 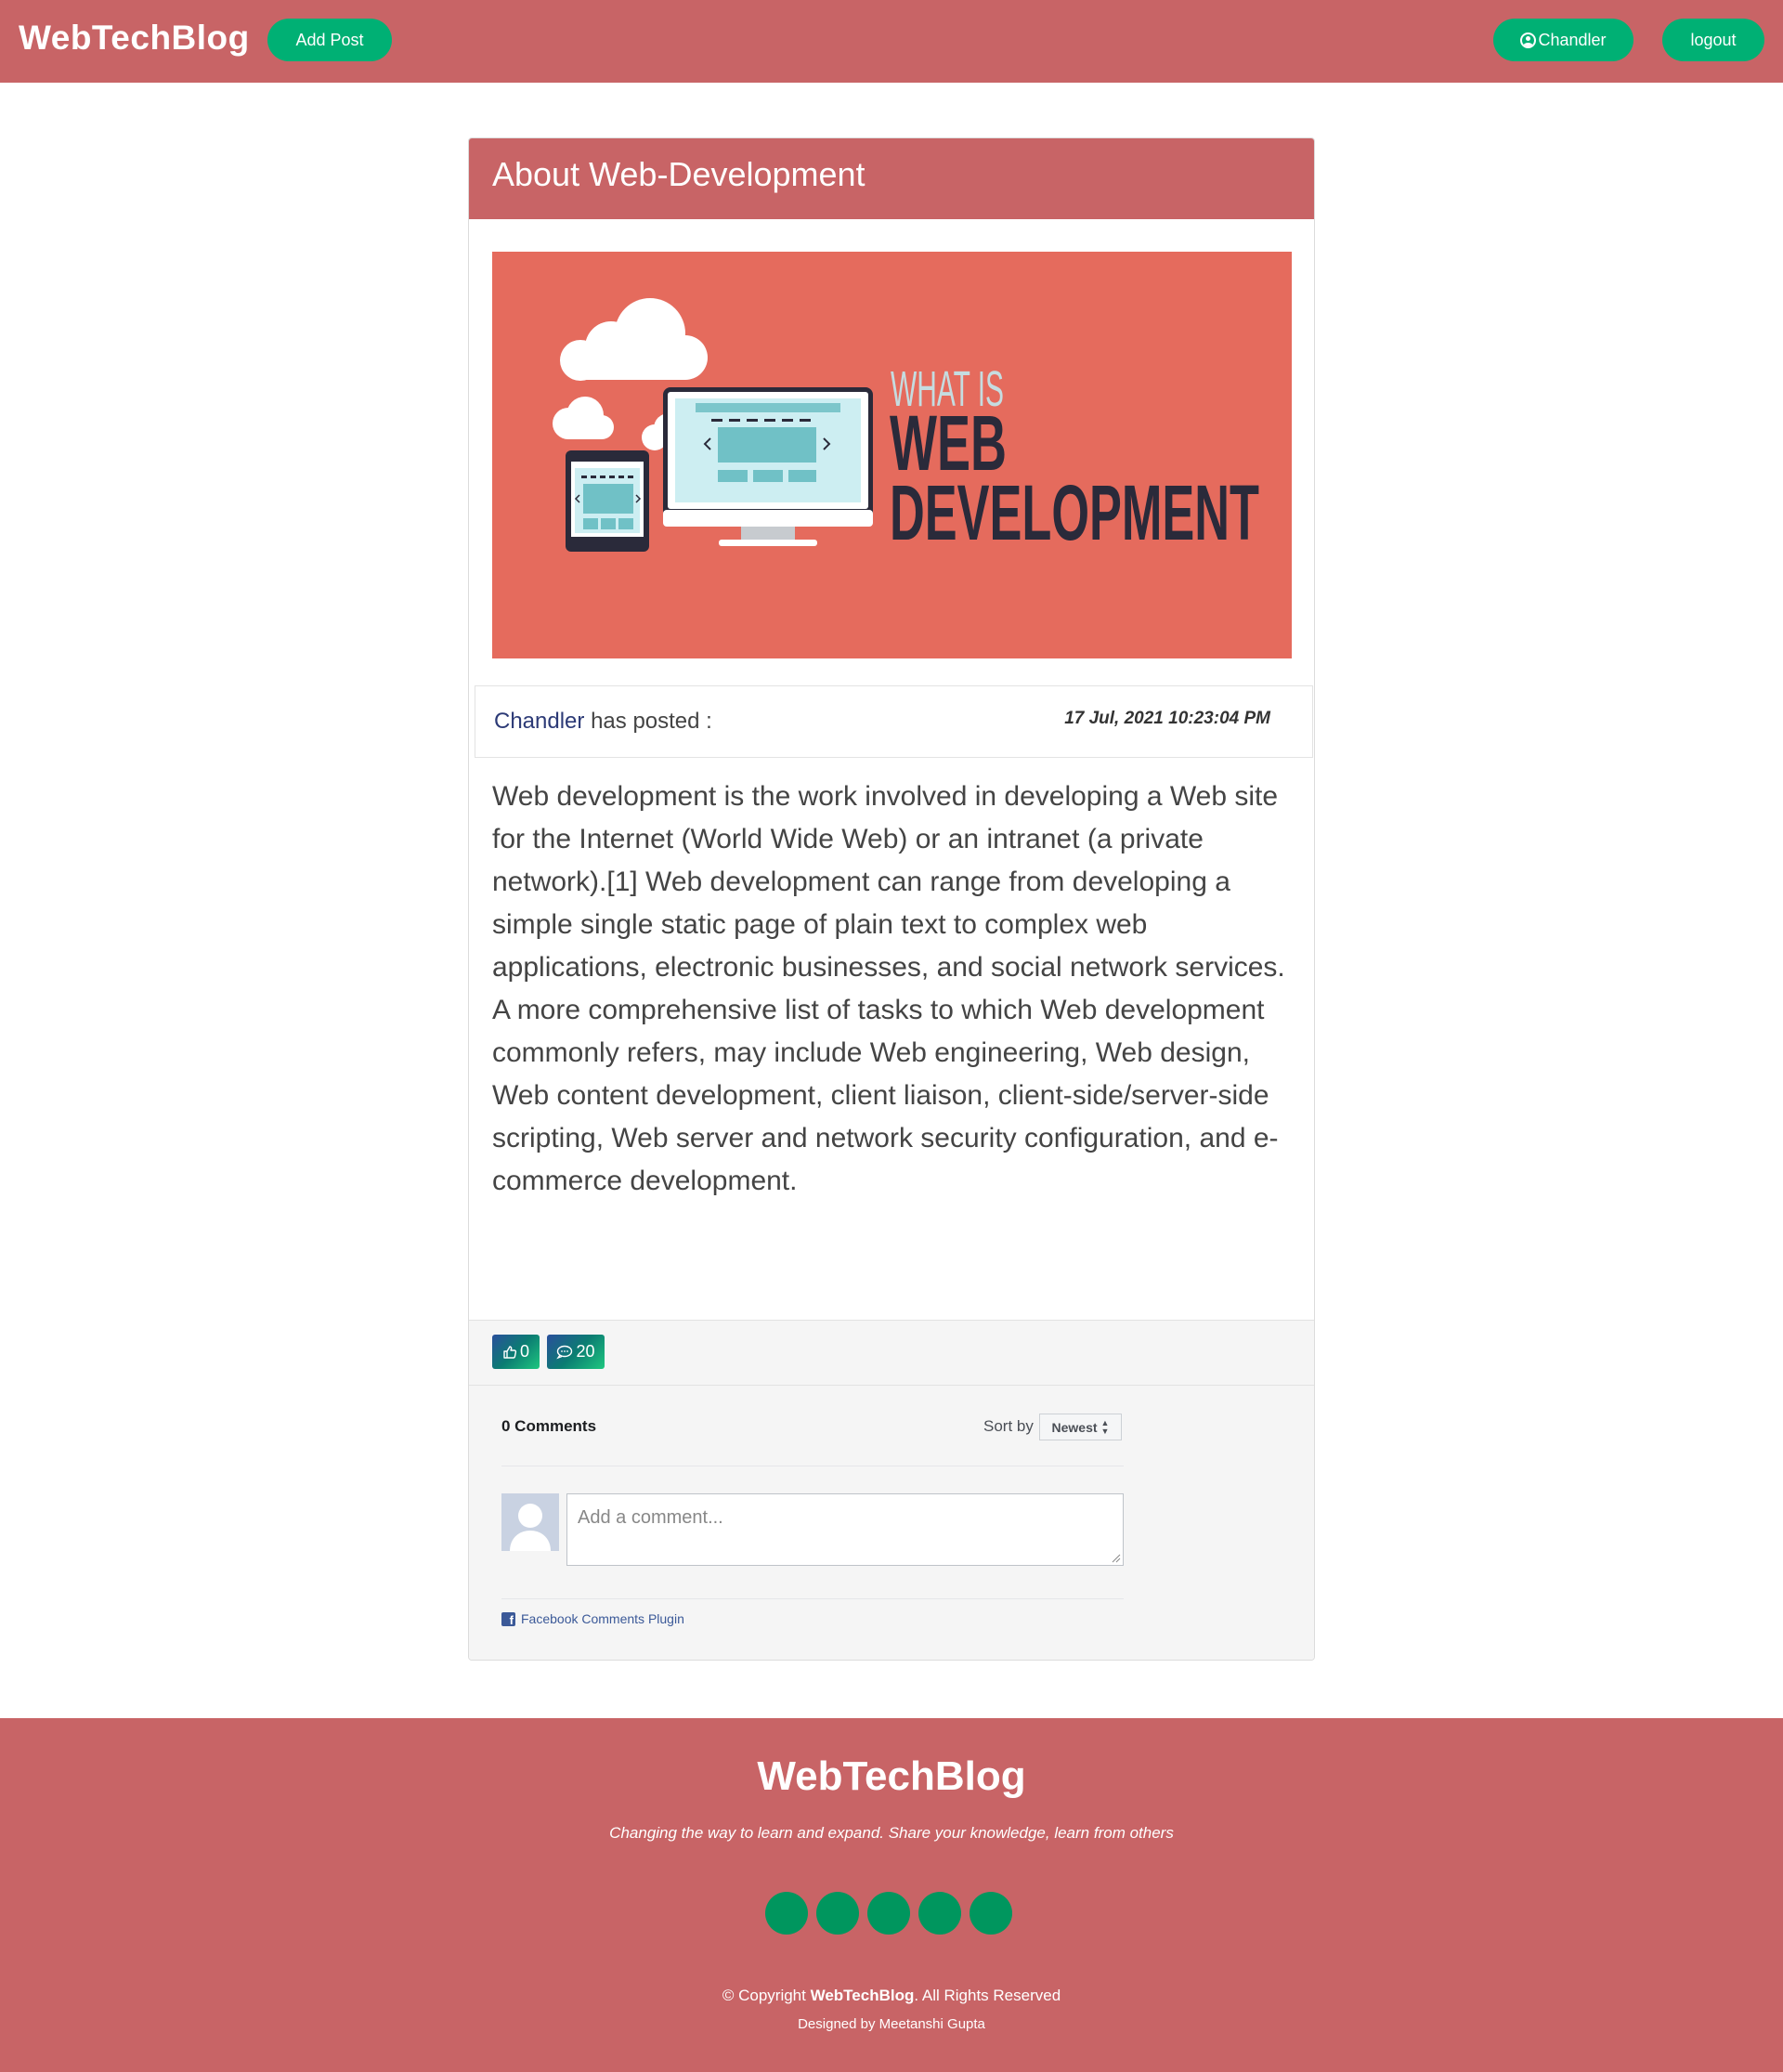 I want to click on sort-value: Newest, so click(x=1074, y=1427).